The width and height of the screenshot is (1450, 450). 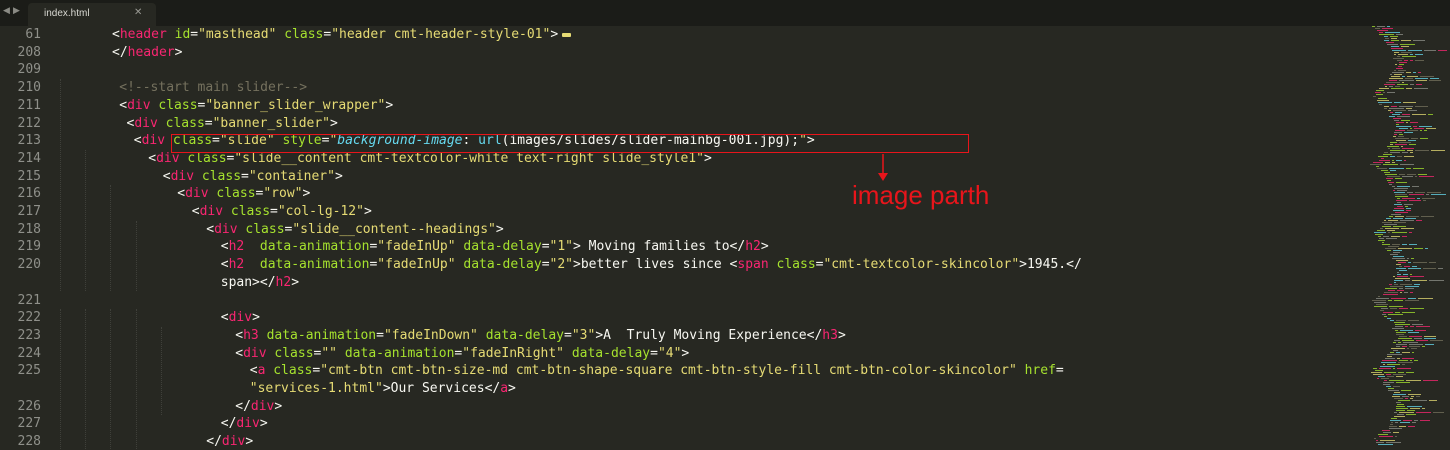 I want to click on indent-guide, so click(x=86, y=220).